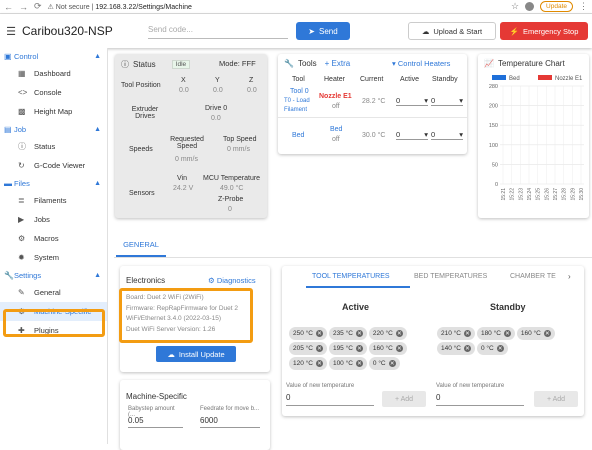 Image resolution: width=592 pixels, height=450 pixels. I want to click on tool0-link: Tool 0, so click(299, 91).